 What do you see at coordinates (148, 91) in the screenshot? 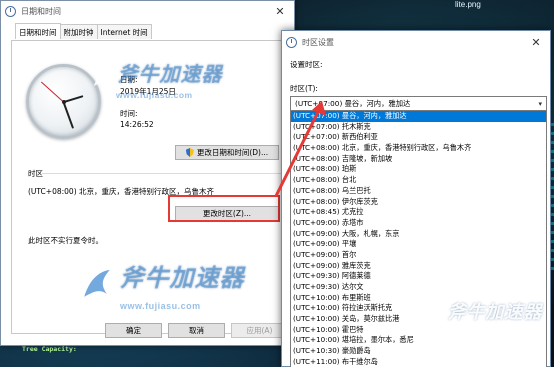
I see `date-value: 2019年1月25日` at bounding box center [148, 91].